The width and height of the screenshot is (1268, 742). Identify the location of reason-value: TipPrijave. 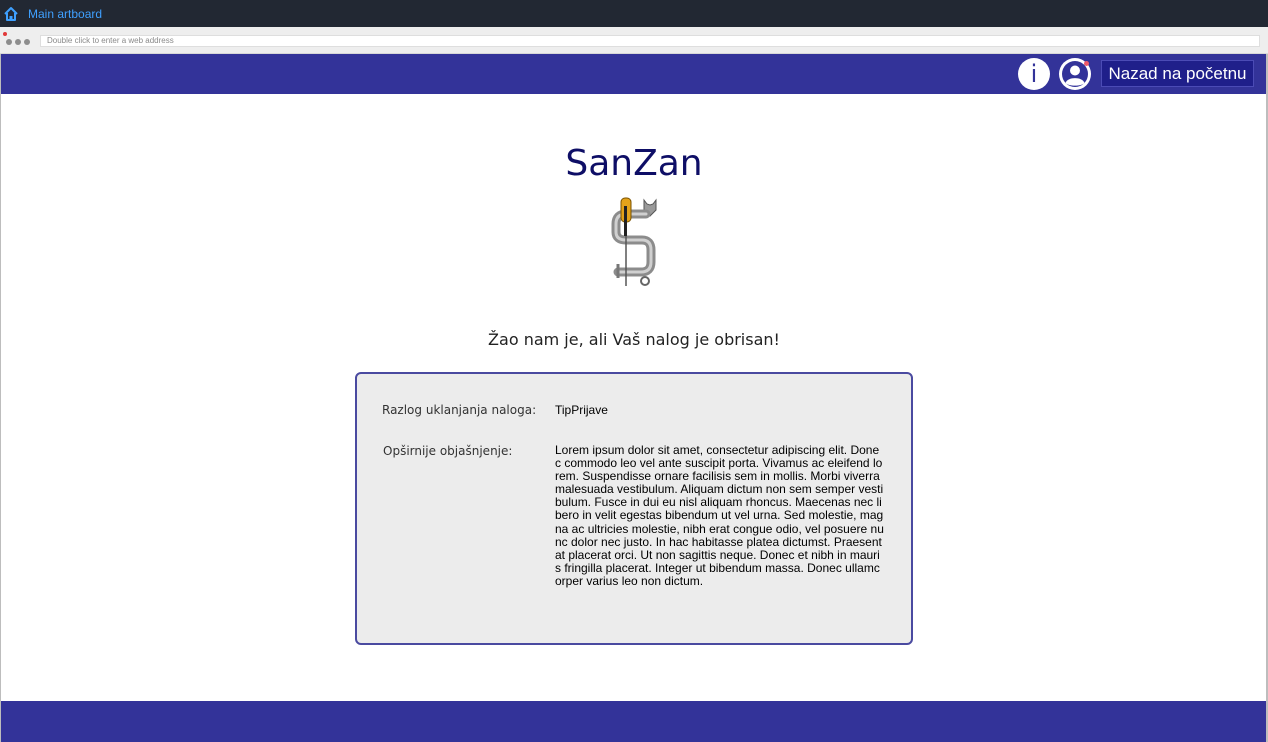
(581, 410).